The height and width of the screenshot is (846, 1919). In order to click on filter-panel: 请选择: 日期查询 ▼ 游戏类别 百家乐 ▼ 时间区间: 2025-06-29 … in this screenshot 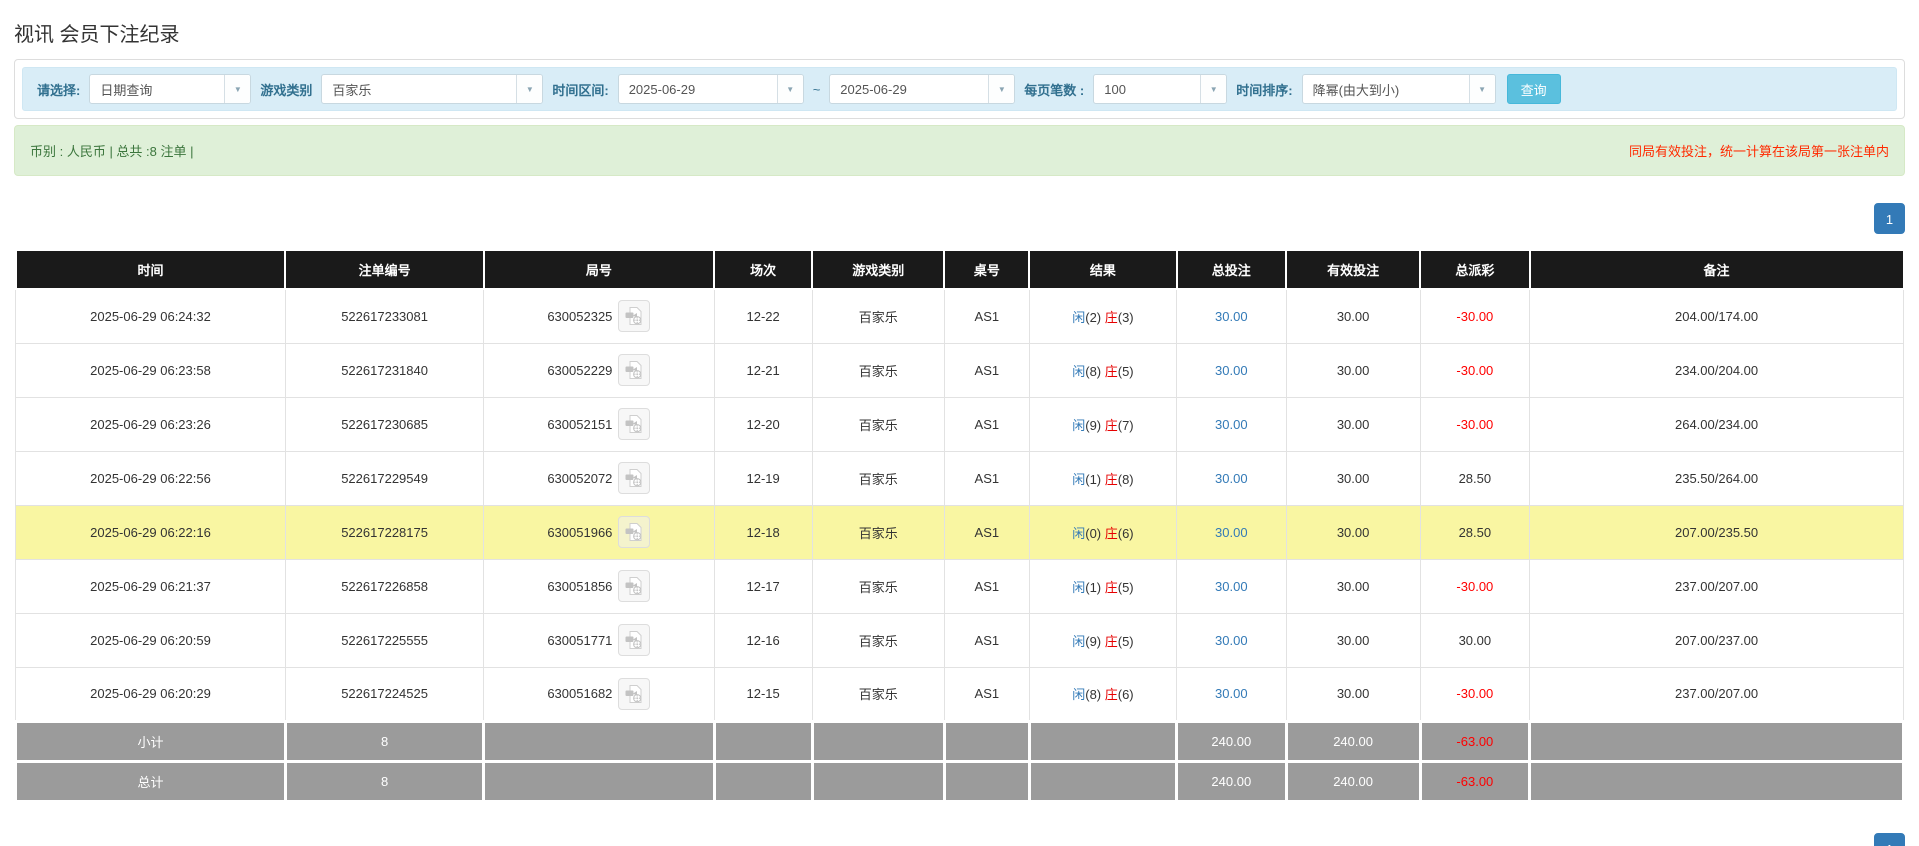, I will do `click(959, 89)`.